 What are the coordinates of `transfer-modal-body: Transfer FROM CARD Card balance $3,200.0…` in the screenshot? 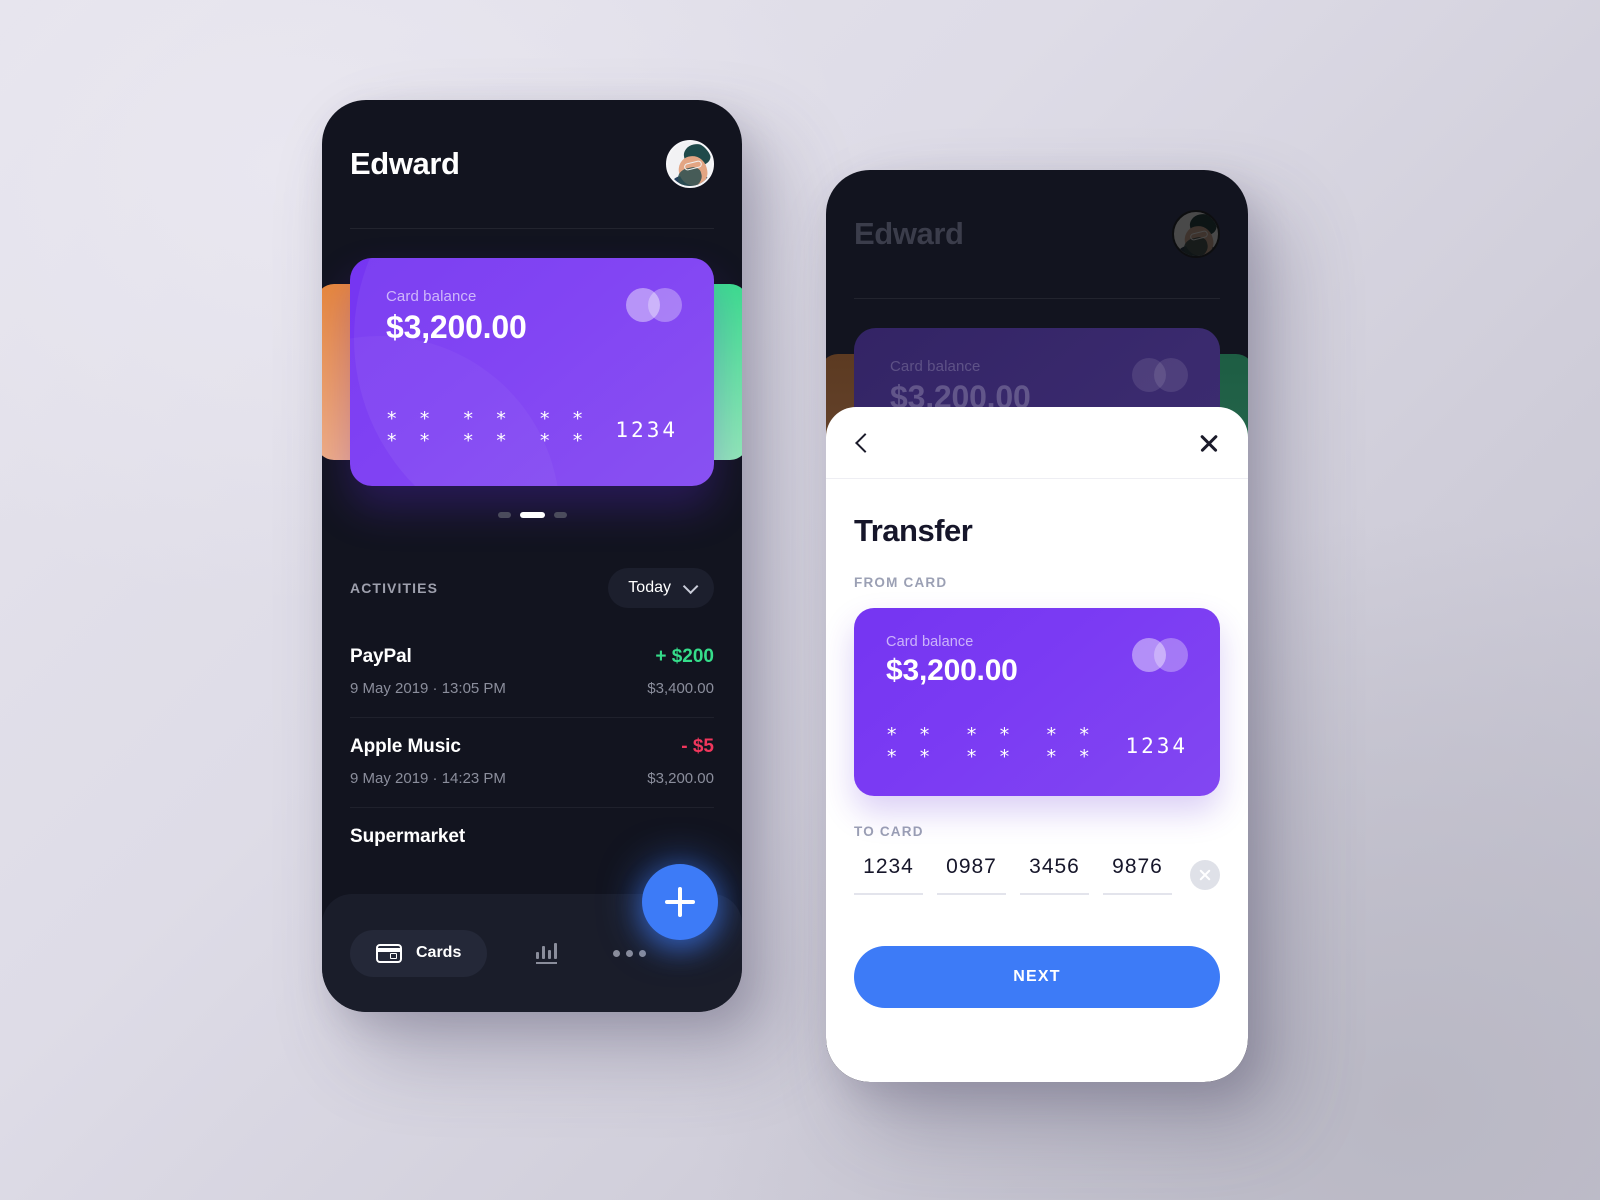 It's located at (1037, 687).